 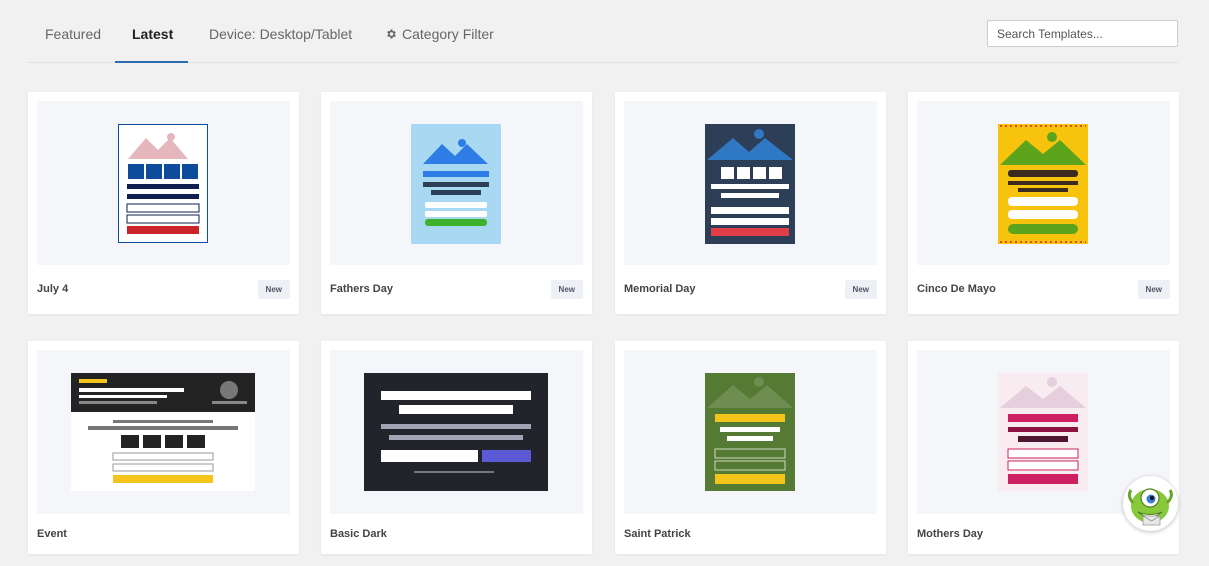 I want to click on template-card-saint-patrick: Saint Patrick, so click(x=750, y=447).